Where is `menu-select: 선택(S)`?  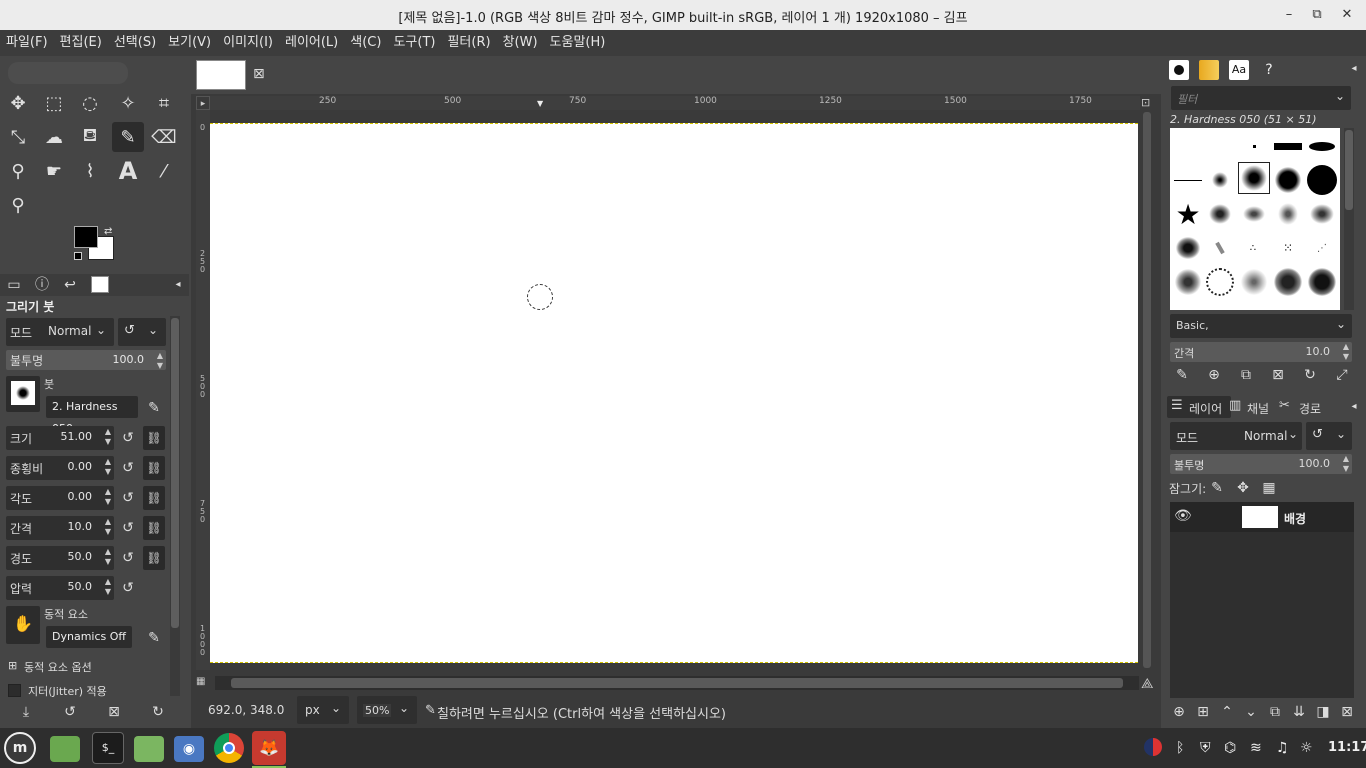 menu-select: 선택(S) is located at coordinates (135, 43).